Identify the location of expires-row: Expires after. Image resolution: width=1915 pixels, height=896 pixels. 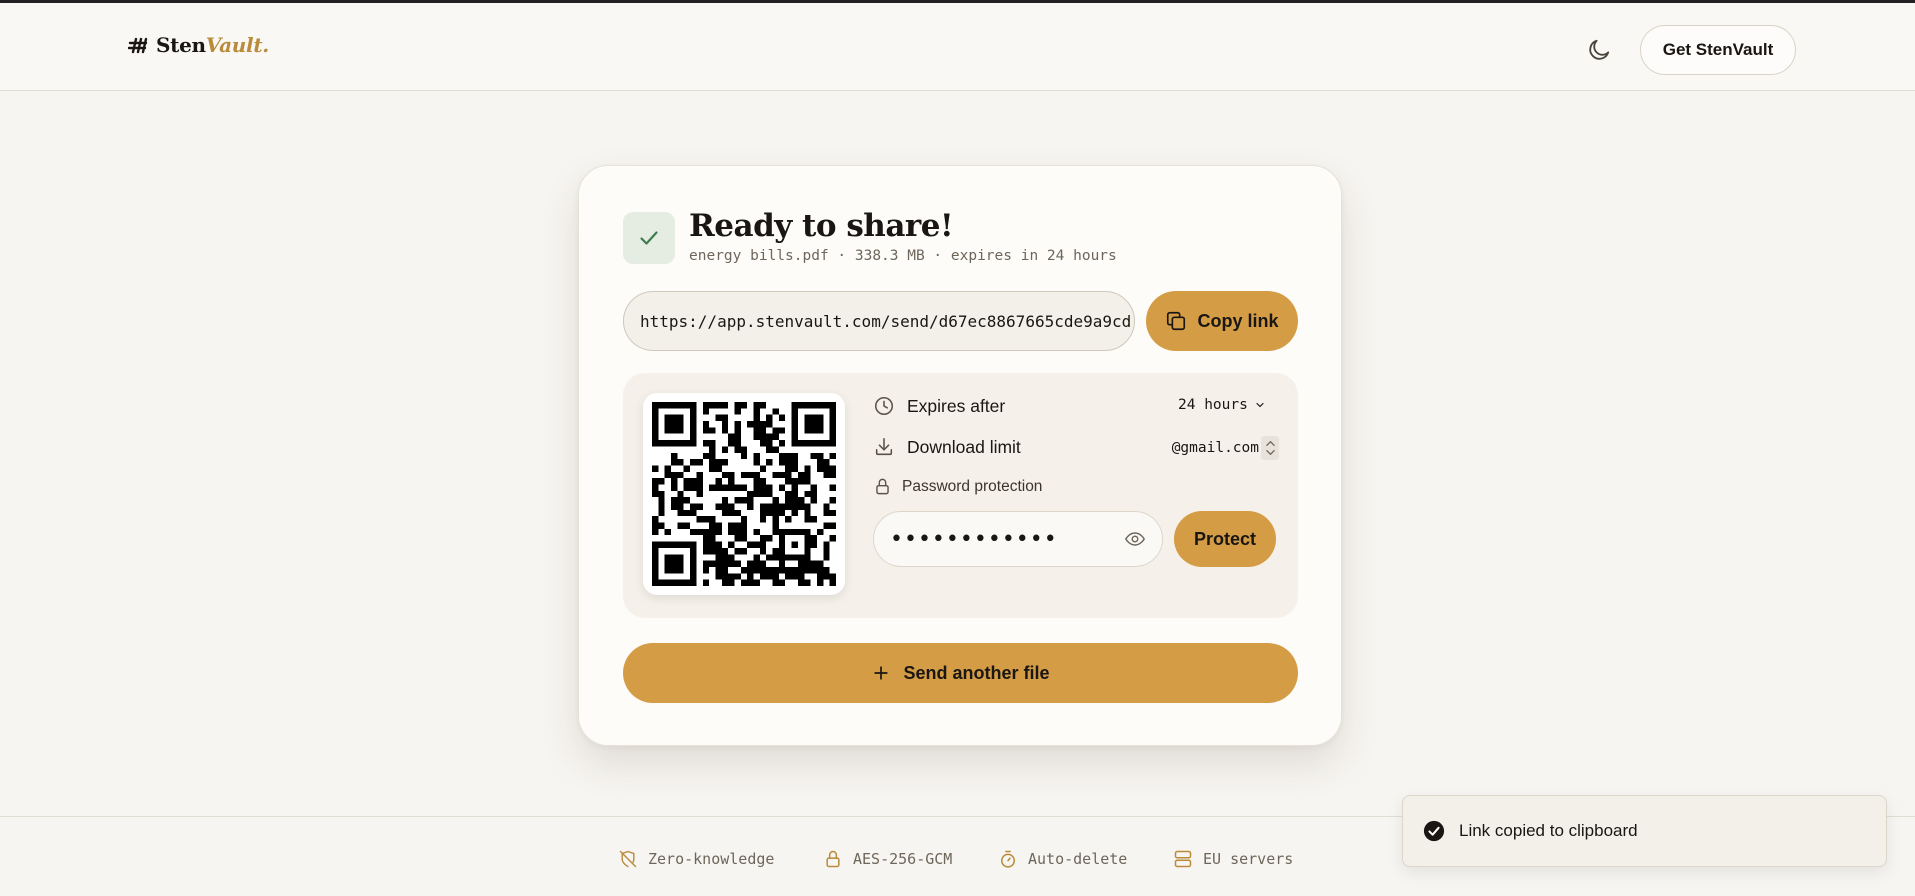
(939, 406).